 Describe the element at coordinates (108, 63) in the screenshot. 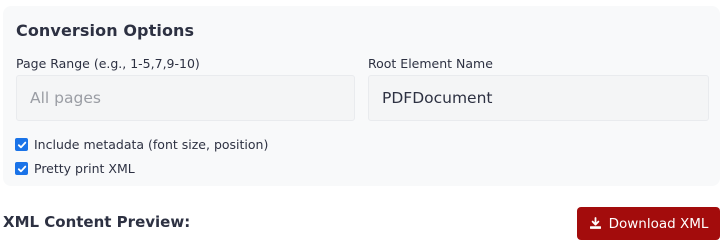

I see `page-range-label: Page Range (e.g., 1-5,7,9-10)` at that location.